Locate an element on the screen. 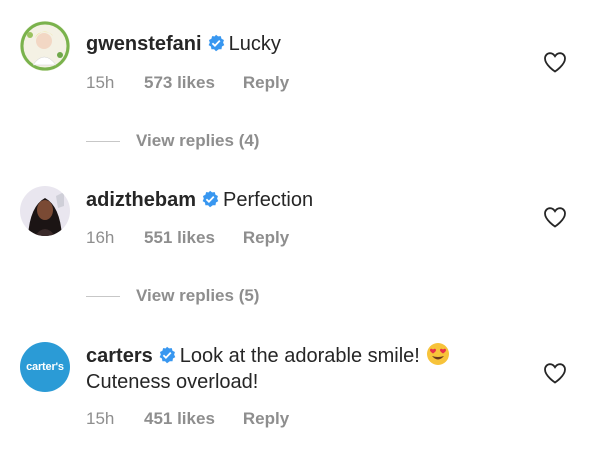  likes-count: 551 likes is located at coordinates (179, 238).